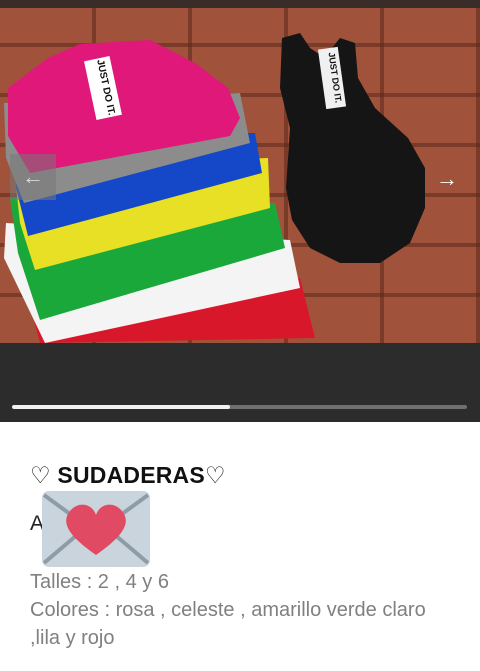  What do you see at coordinates (240, 382) in the screenshot?
I see `carousel-bottom-bar` at bounding box center [240, 382].